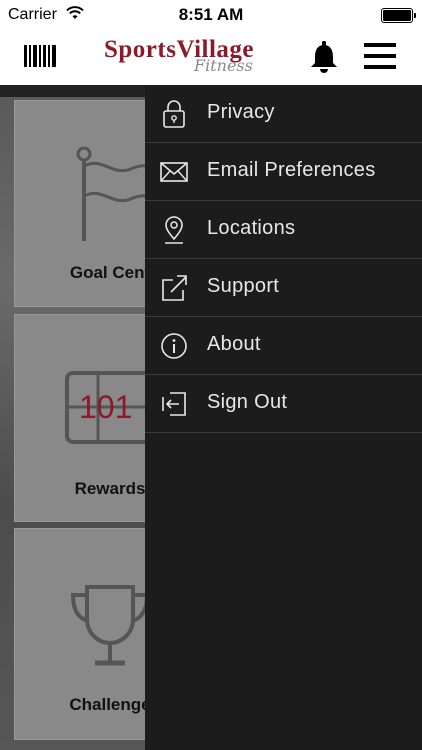  What do you see at coordinates (398, 15) in the screenshot?
I see `battery-icon` at bounding box center [398, 15].